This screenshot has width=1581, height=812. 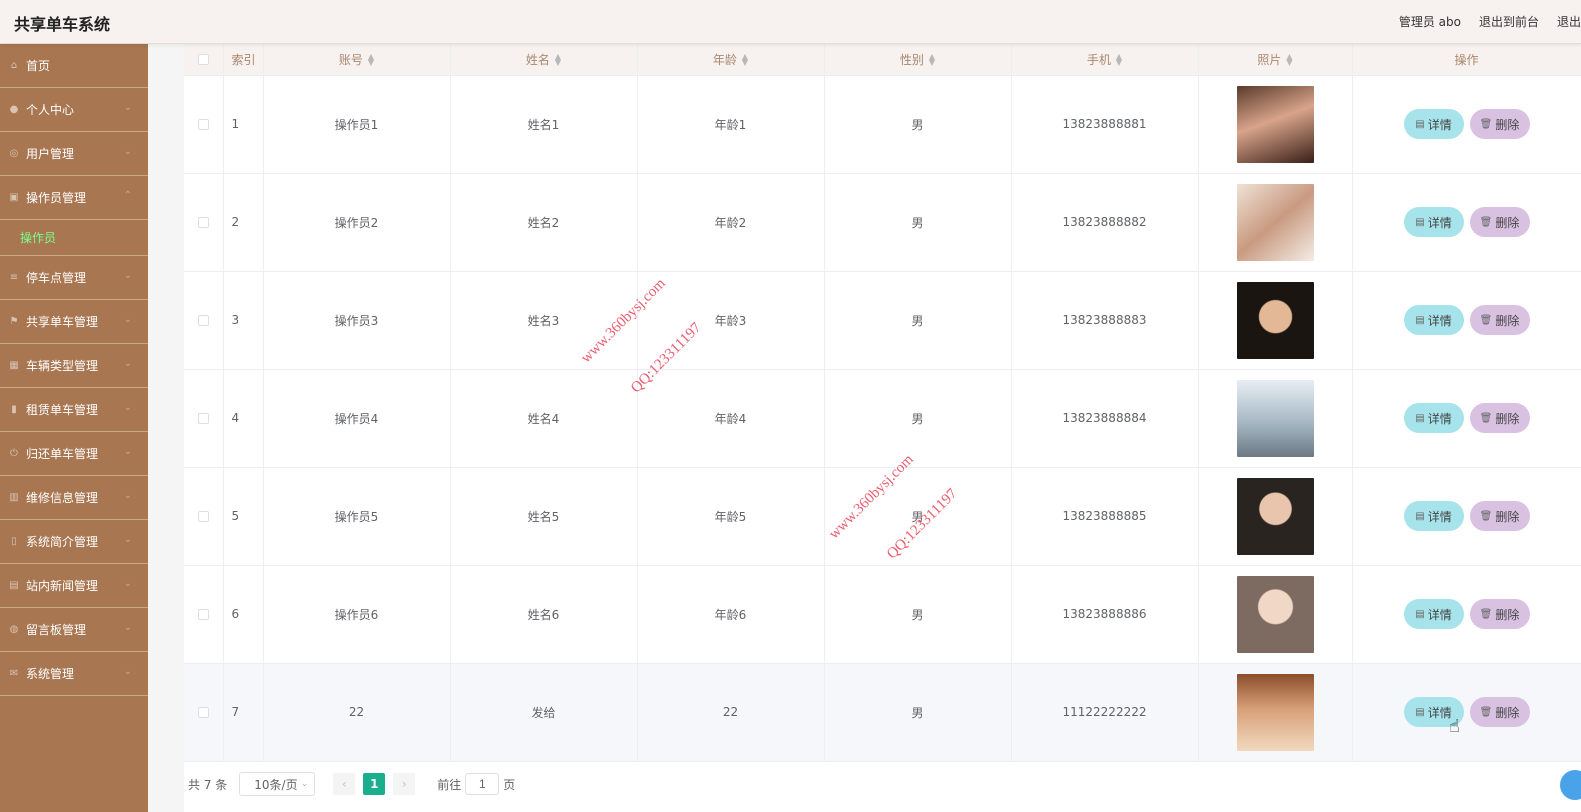 What do you see at coordinates (14, 197) in the screenshot?
I see `operator-icon: ▣` at bounding box center [14, 197].